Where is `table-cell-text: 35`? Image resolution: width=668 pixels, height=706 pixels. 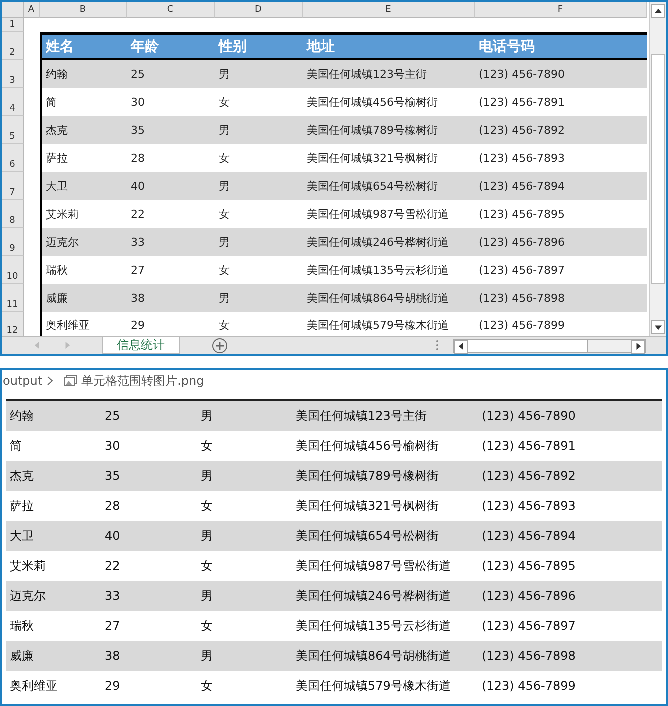
table-cell-text: 35 is located at coordinates (113, 476).